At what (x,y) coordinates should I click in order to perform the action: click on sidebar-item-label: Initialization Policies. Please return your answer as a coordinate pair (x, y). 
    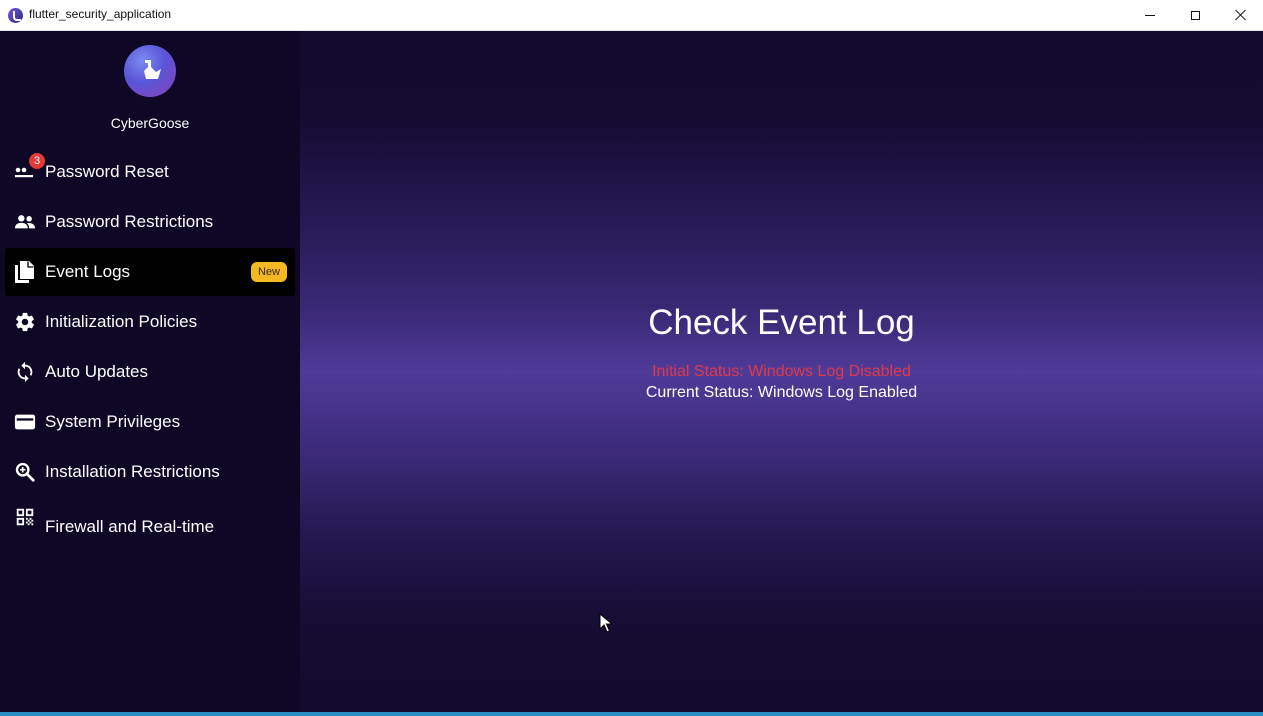
    Looking at the image, I should click on (121, 321).